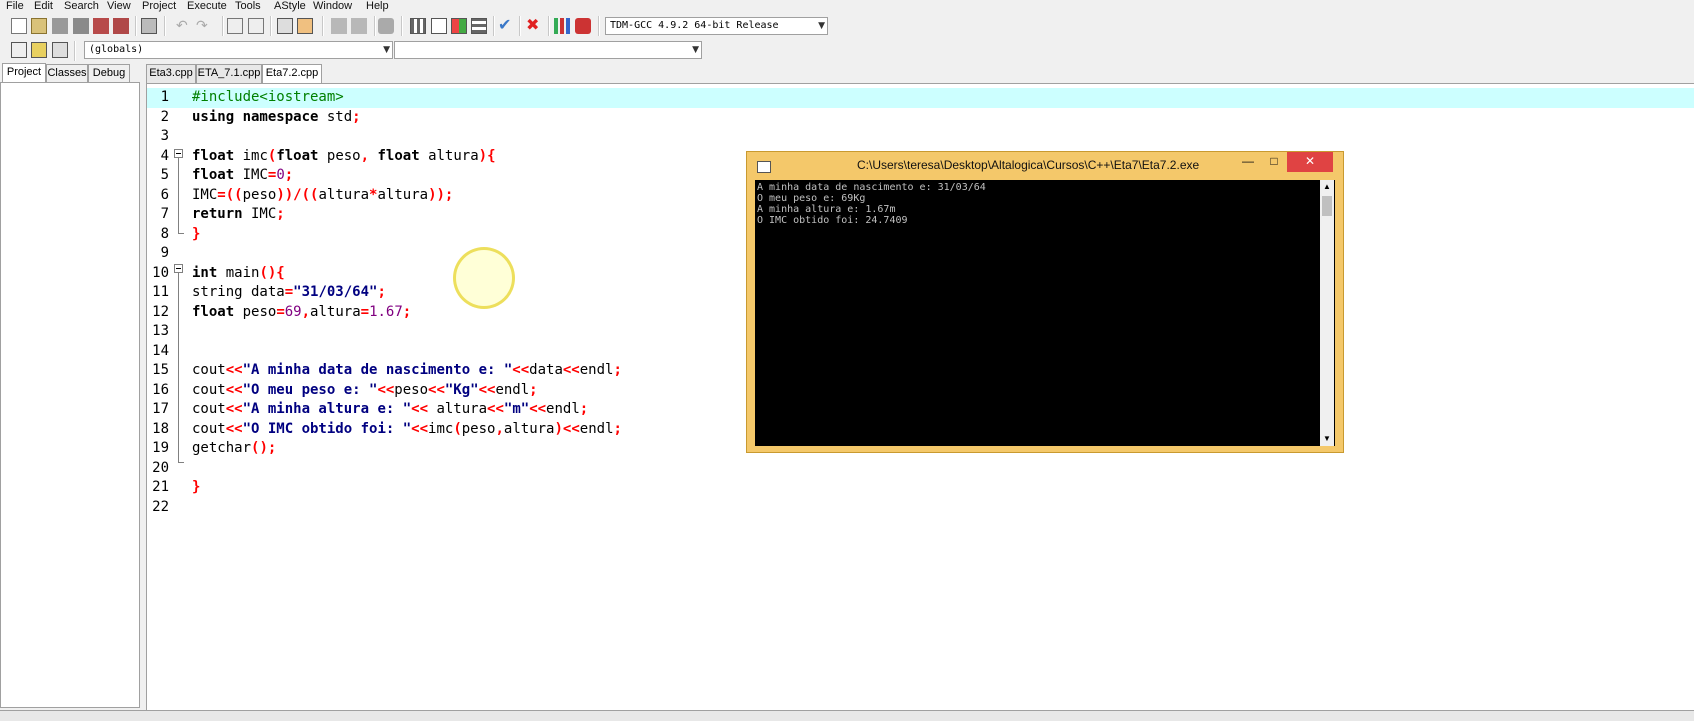  What do you see at coordinates (534, 25) in the screenshot?
I see `stop-execution-icon: ✖` at bounding box center [534, 25].